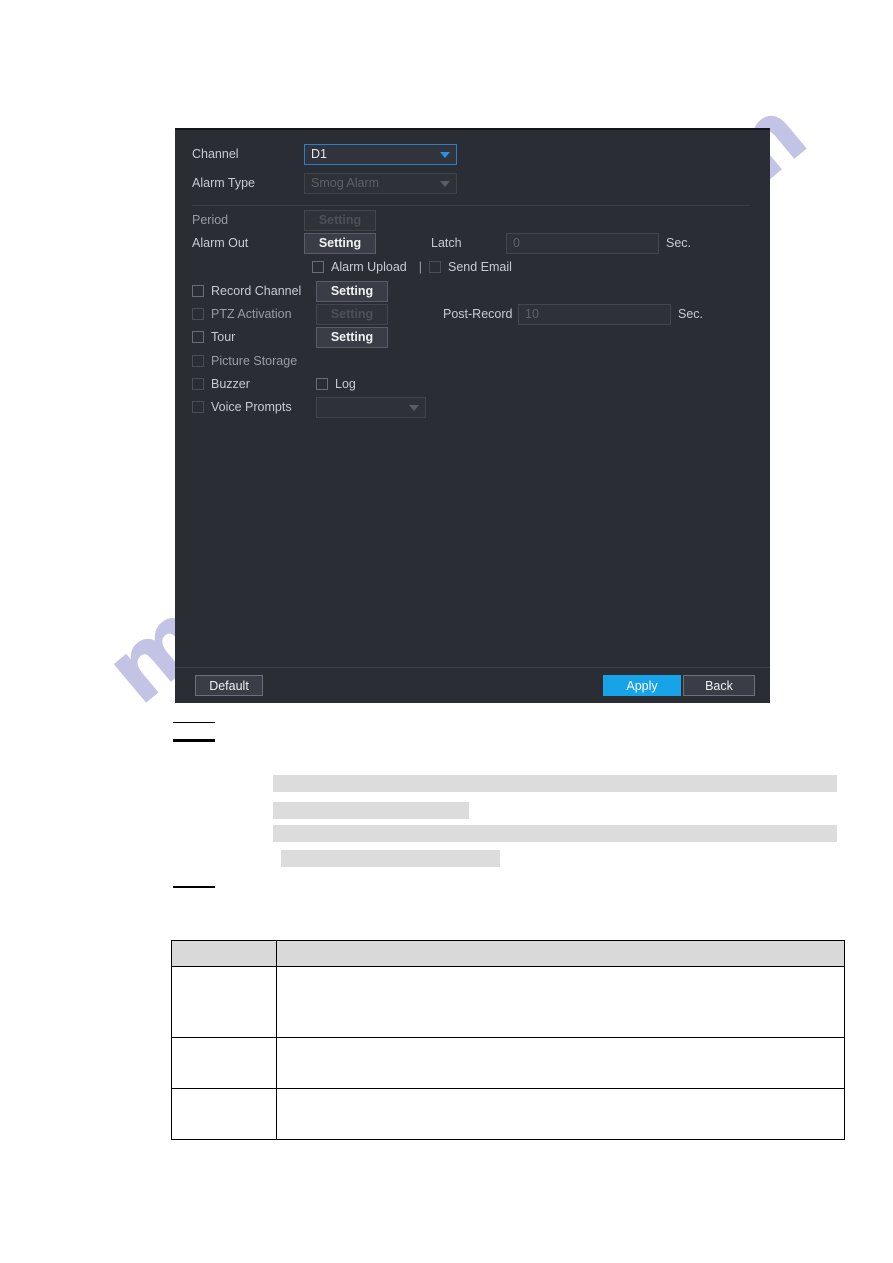 The width and height of the screenshot is (893, 1263). Describe the element at coordinates (284, 220) in the screenshot. I see `field-row-period: Period Setting` at that location.